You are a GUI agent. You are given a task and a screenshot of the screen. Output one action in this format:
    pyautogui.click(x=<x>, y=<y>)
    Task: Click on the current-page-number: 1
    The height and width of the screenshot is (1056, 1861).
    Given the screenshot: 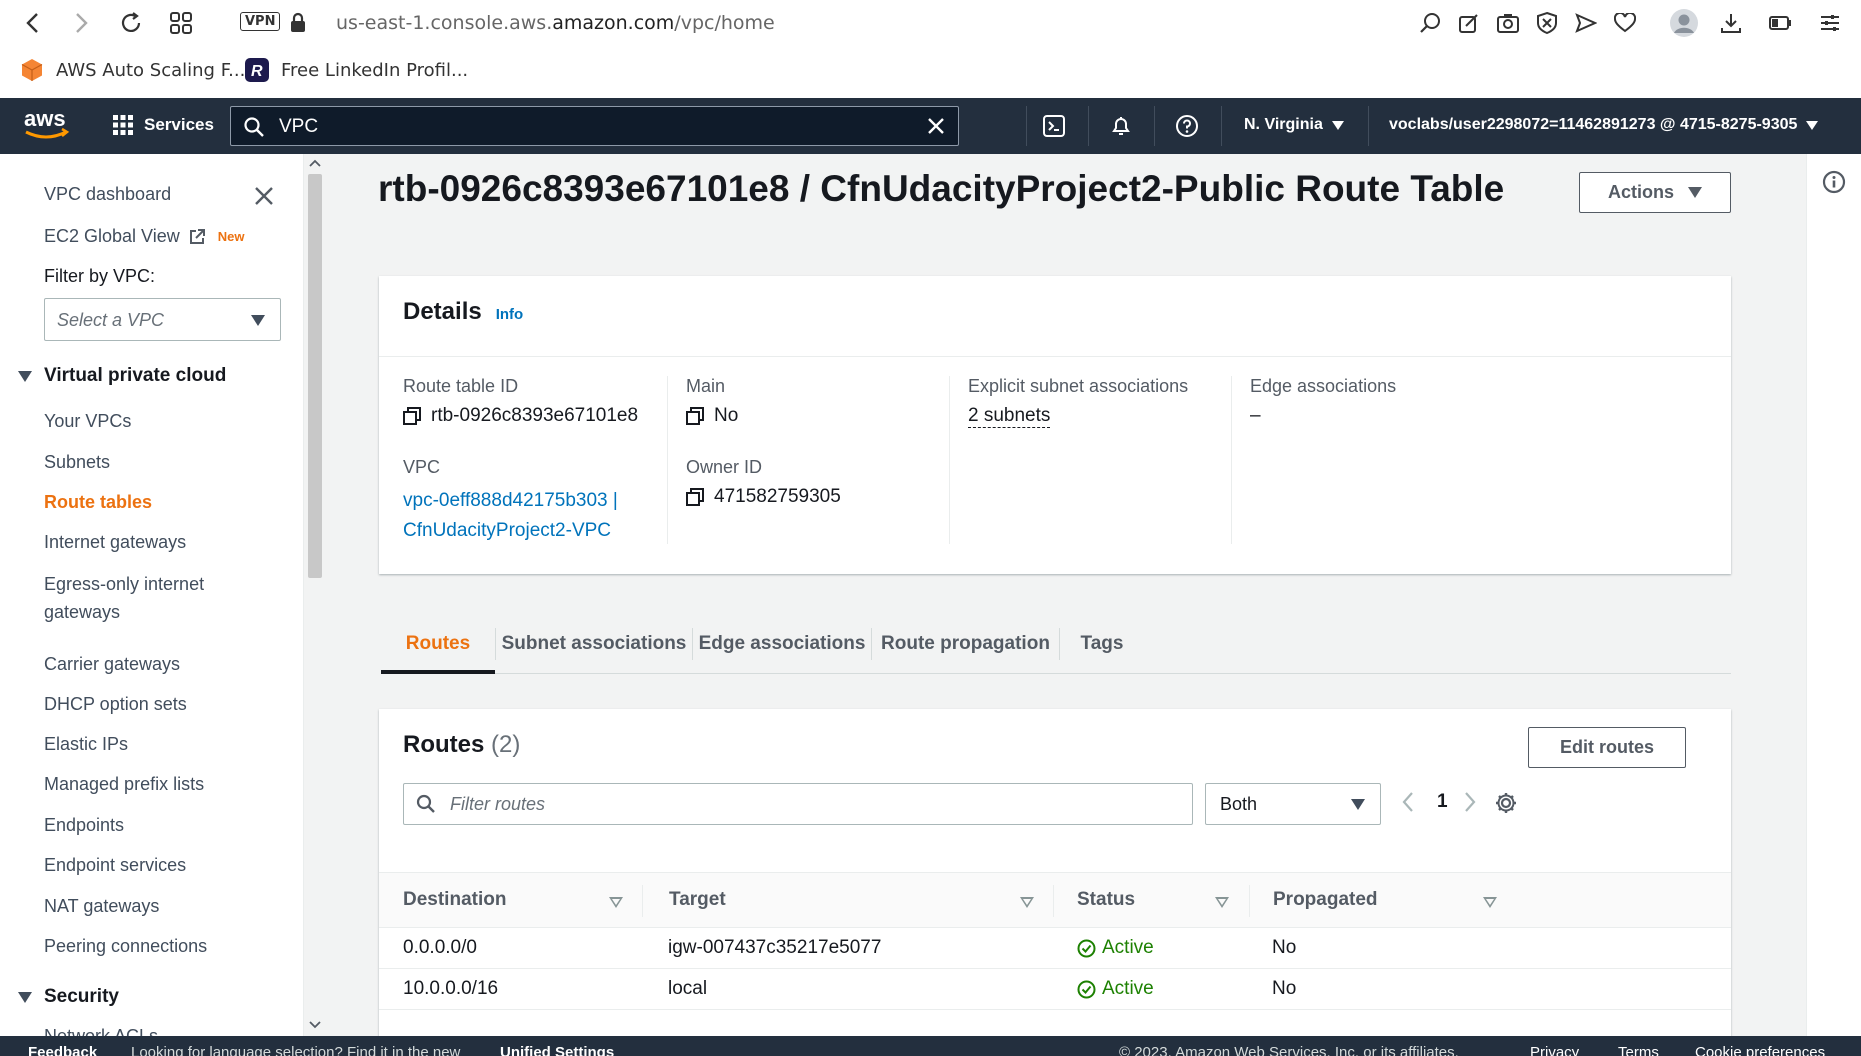 What is the action you would take?
    pyautogui.click(x=1442, y=802)
    